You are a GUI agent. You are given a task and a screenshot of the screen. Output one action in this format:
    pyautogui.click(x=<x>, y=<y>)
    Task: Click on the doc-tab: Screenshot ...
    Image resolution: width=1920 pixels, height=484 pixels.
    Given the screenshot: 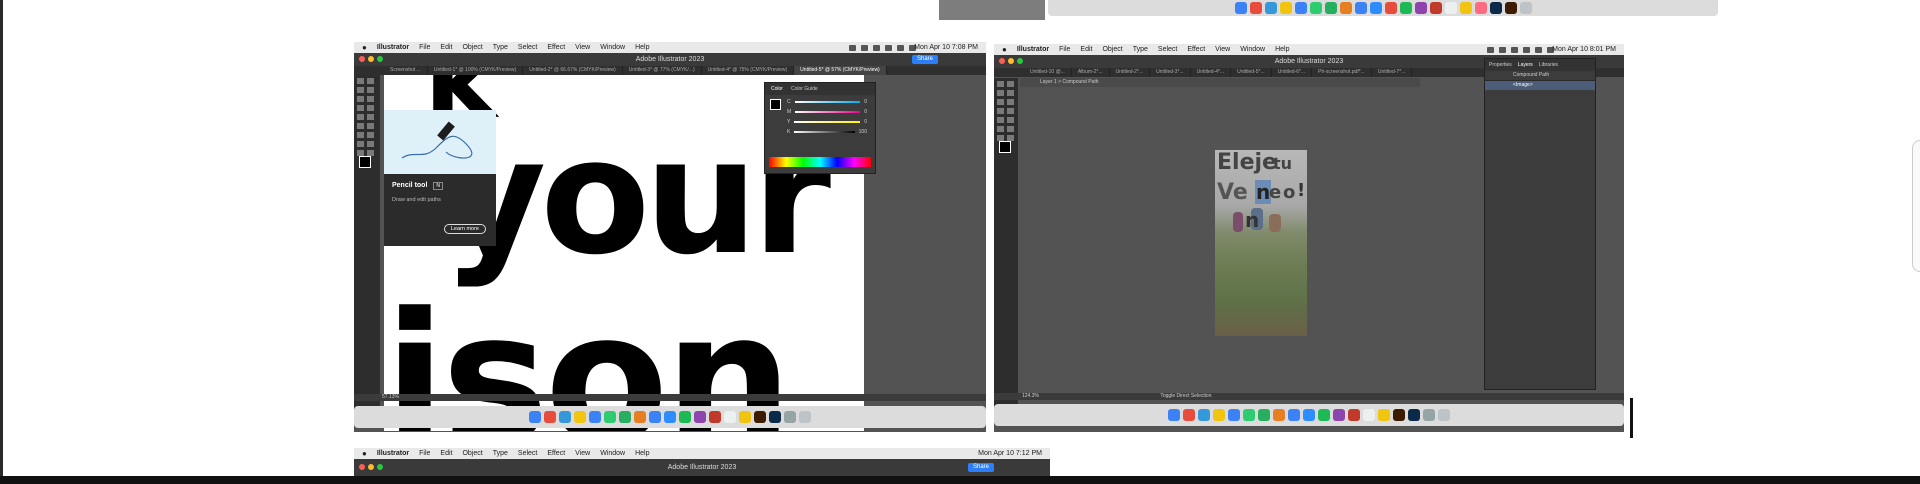 What is the action you would take?
    pyautogui.click(x=391, y=70)
    